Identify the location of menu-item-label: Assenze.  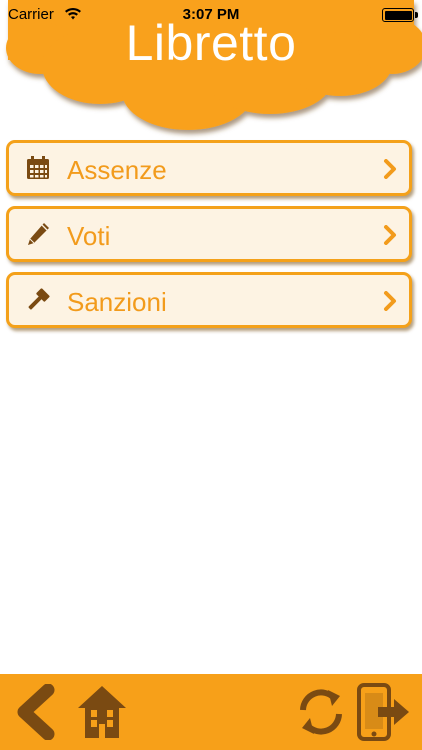
(117, 170).